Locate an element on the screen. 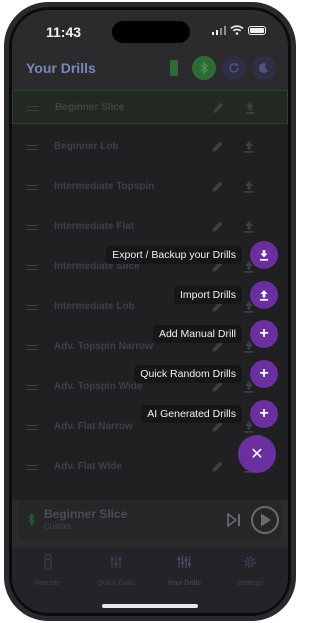 The height and width of the screenshot is (623, 320). tab-quick-drills: Quick Drills is located at coordinates (116, 570).